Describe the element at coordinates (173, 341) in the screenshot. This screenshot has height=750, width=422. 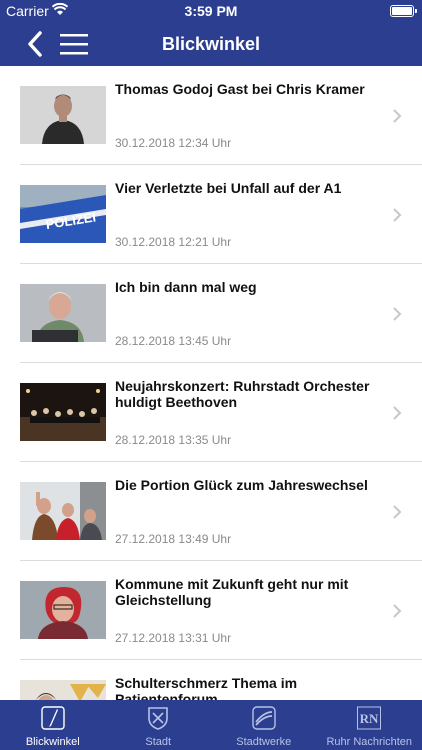
I see `article-date: 28.12.2018 13:45 Uhr` at that location.